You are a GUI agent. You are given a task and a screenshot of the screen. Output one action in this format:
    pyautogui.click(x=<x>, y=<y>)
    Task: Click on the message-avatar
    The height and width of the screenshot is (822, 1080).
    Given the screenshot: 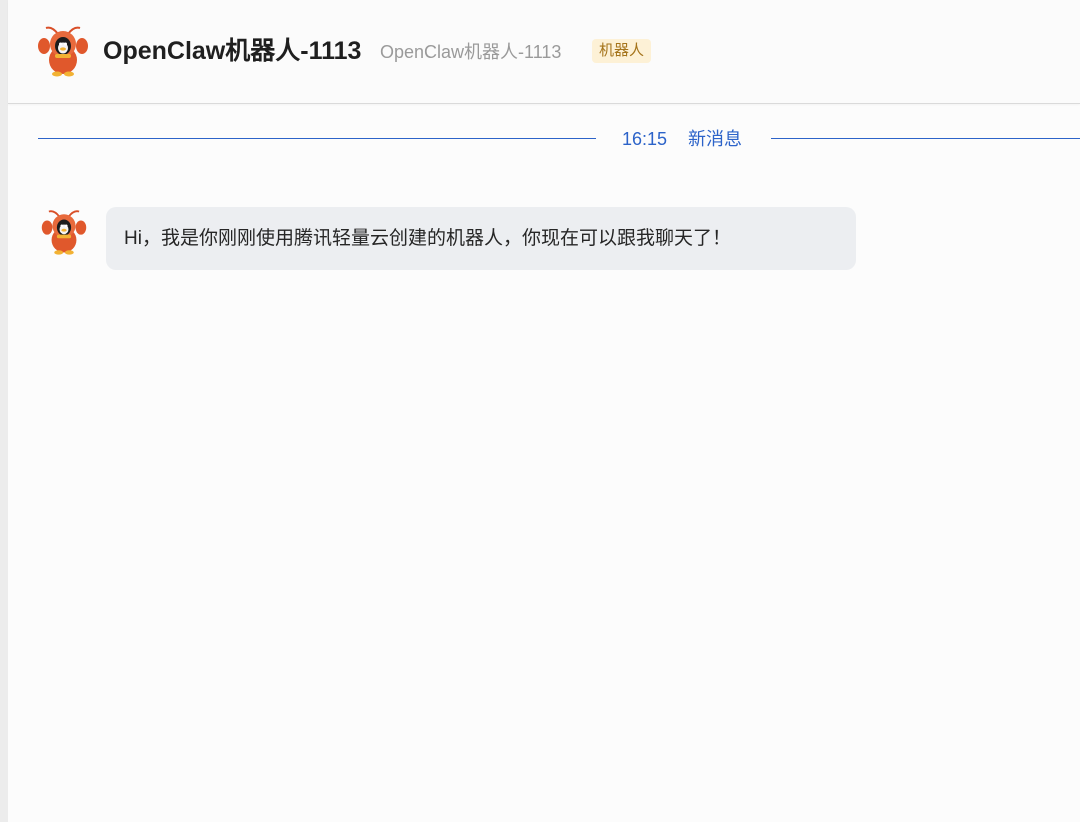 What is the action you would take?
    pyautogui.click(x=64, y=232)
    